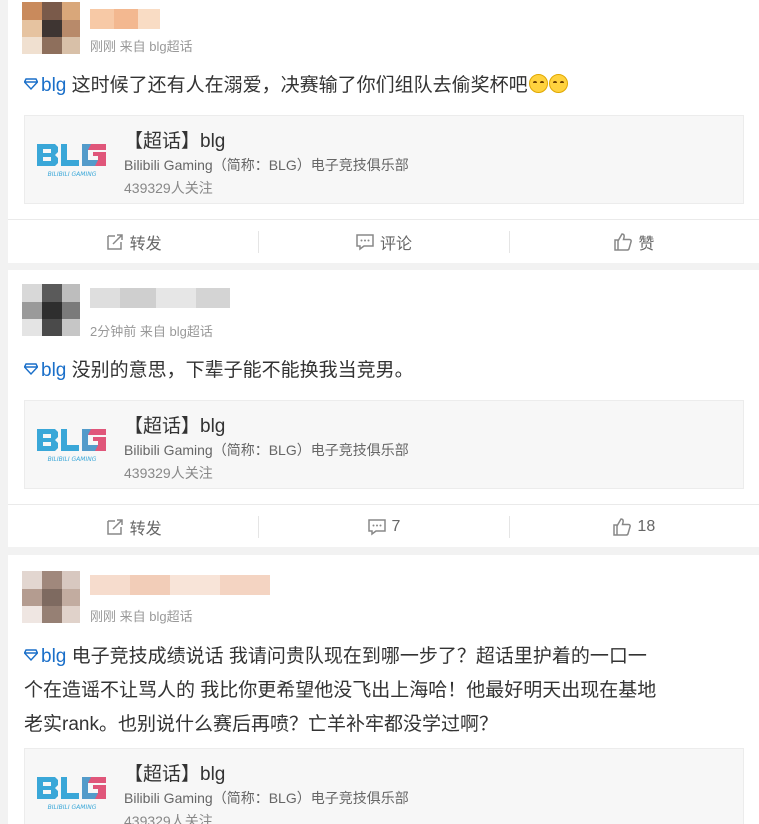  I want to click on comment-label: 评论, so click(395, 244).